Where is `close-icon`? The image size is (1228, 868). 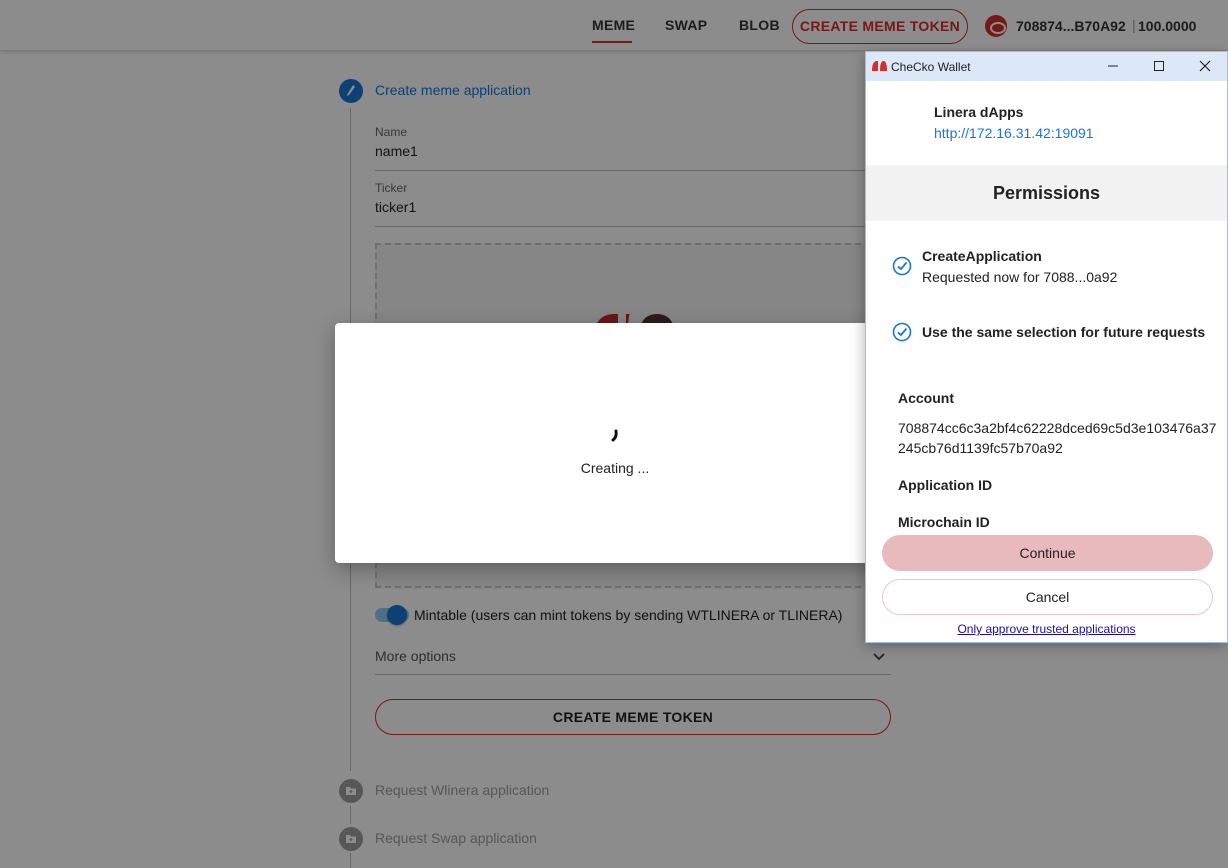
close-icon is located at coordinates (1205, 66).